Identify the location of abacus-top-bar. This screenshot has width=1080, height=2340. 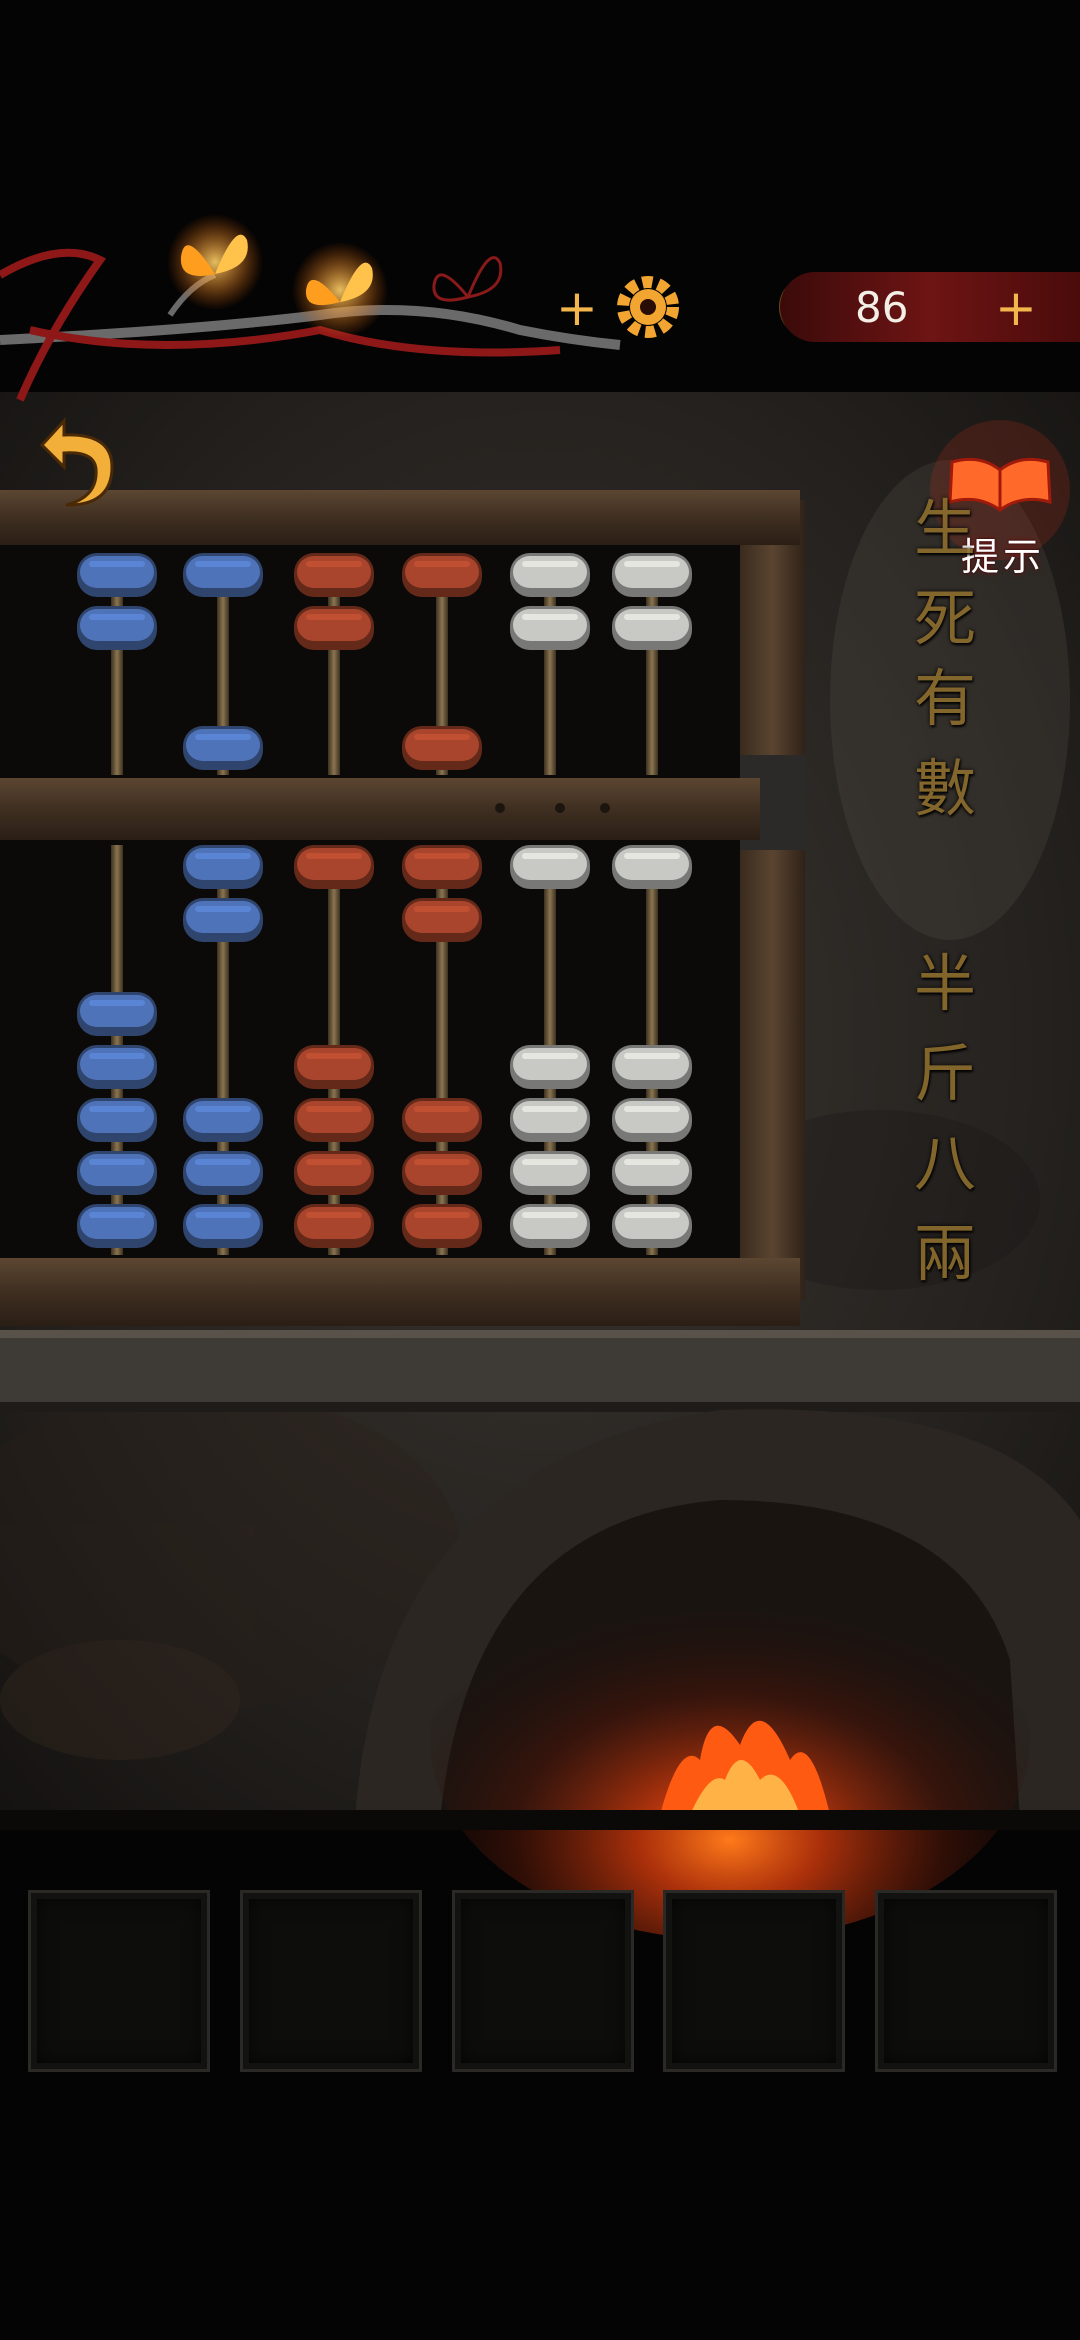
(400, 517).